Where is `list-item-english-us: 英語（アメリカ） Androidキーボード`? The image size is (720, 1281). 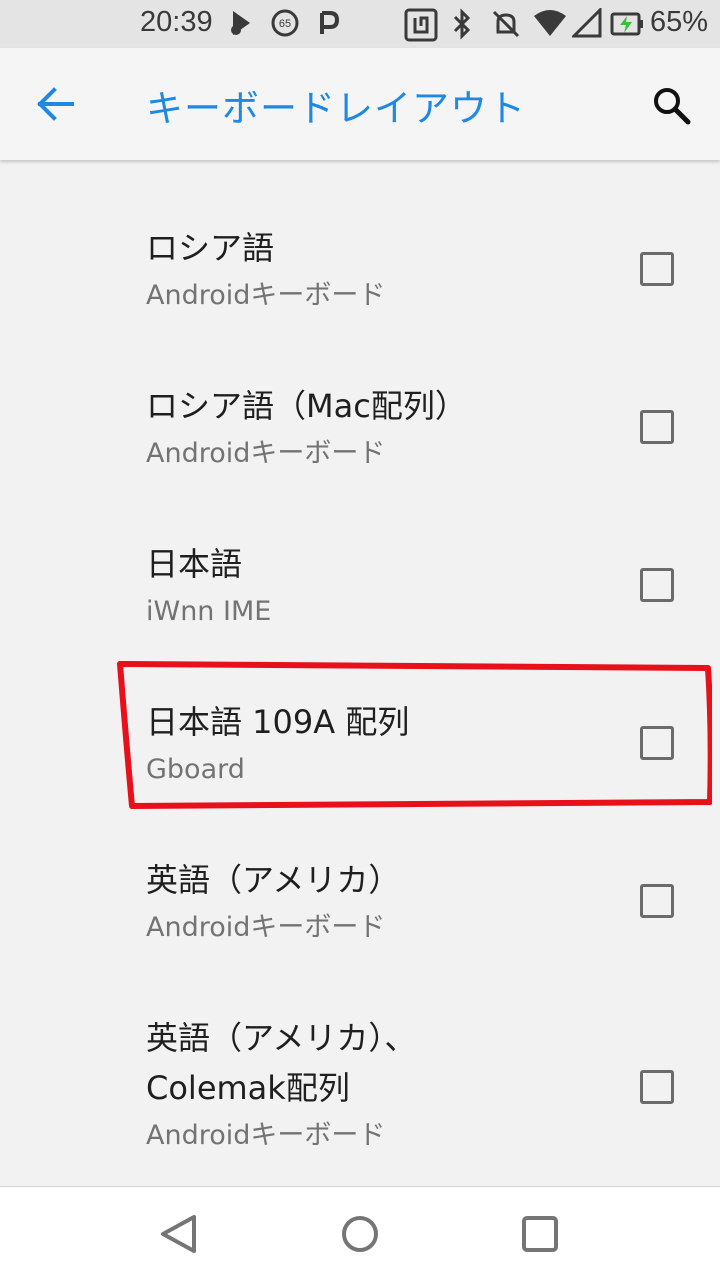 list-item-english-us: 英語（アメリカ） Androidキーボード is located at coordinates (360, 902).